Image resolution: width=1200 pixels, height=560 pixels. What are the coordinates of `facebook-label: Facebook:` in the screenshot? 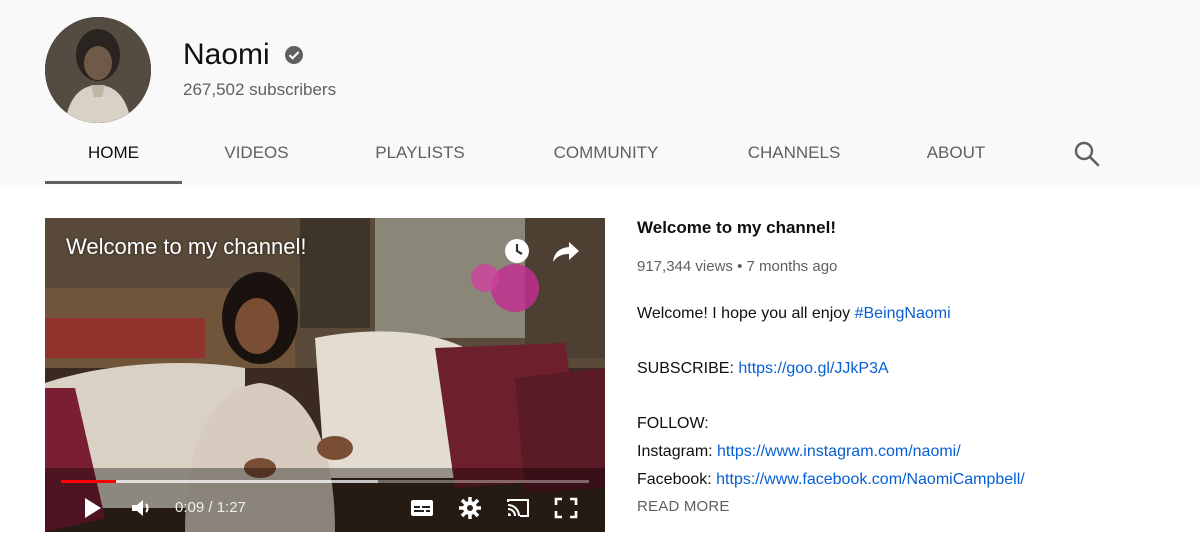 It's located at (677, 479).